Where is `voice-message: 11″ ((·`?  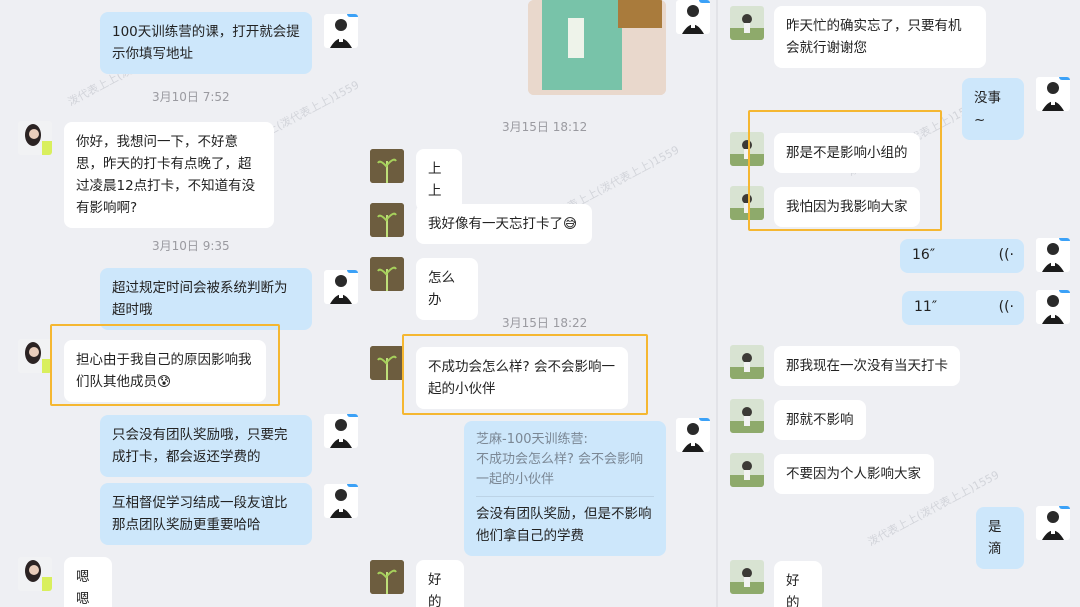 voice-message: 11″ ((· is located at coordinates (963, 308).